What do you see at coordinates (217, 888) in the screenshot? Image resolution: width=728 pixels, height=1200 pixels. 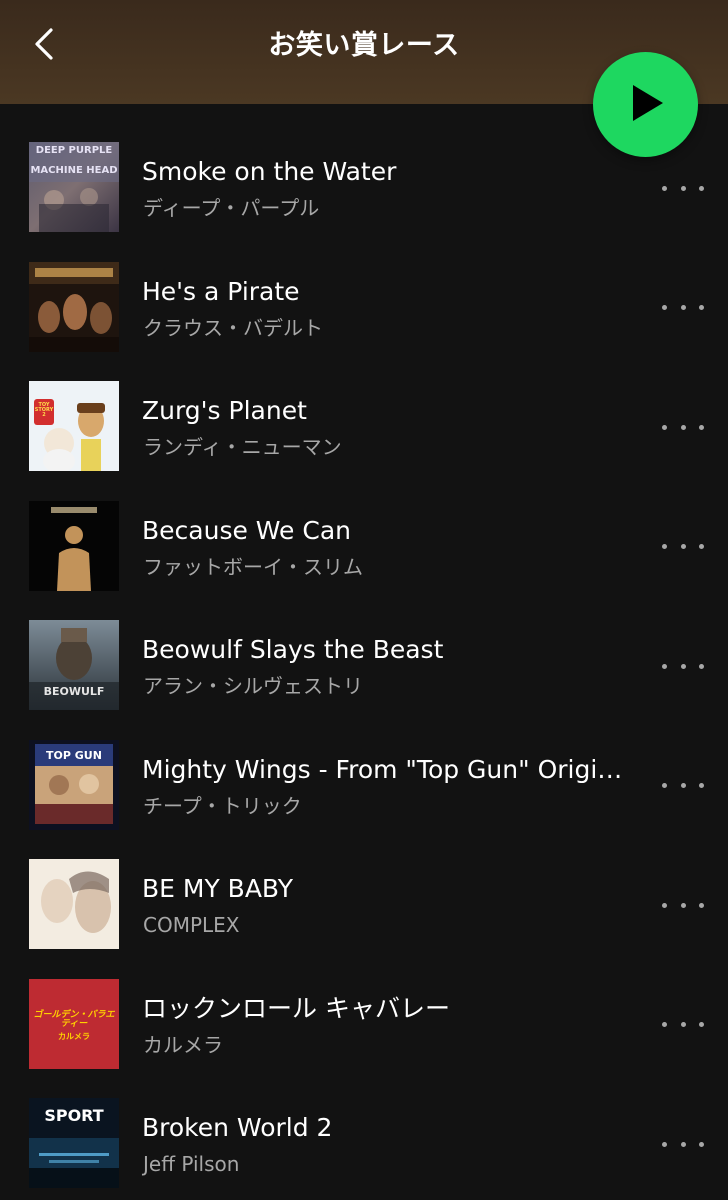 I see `track-title: BE MY BABY` at bounding box center [217, 888].